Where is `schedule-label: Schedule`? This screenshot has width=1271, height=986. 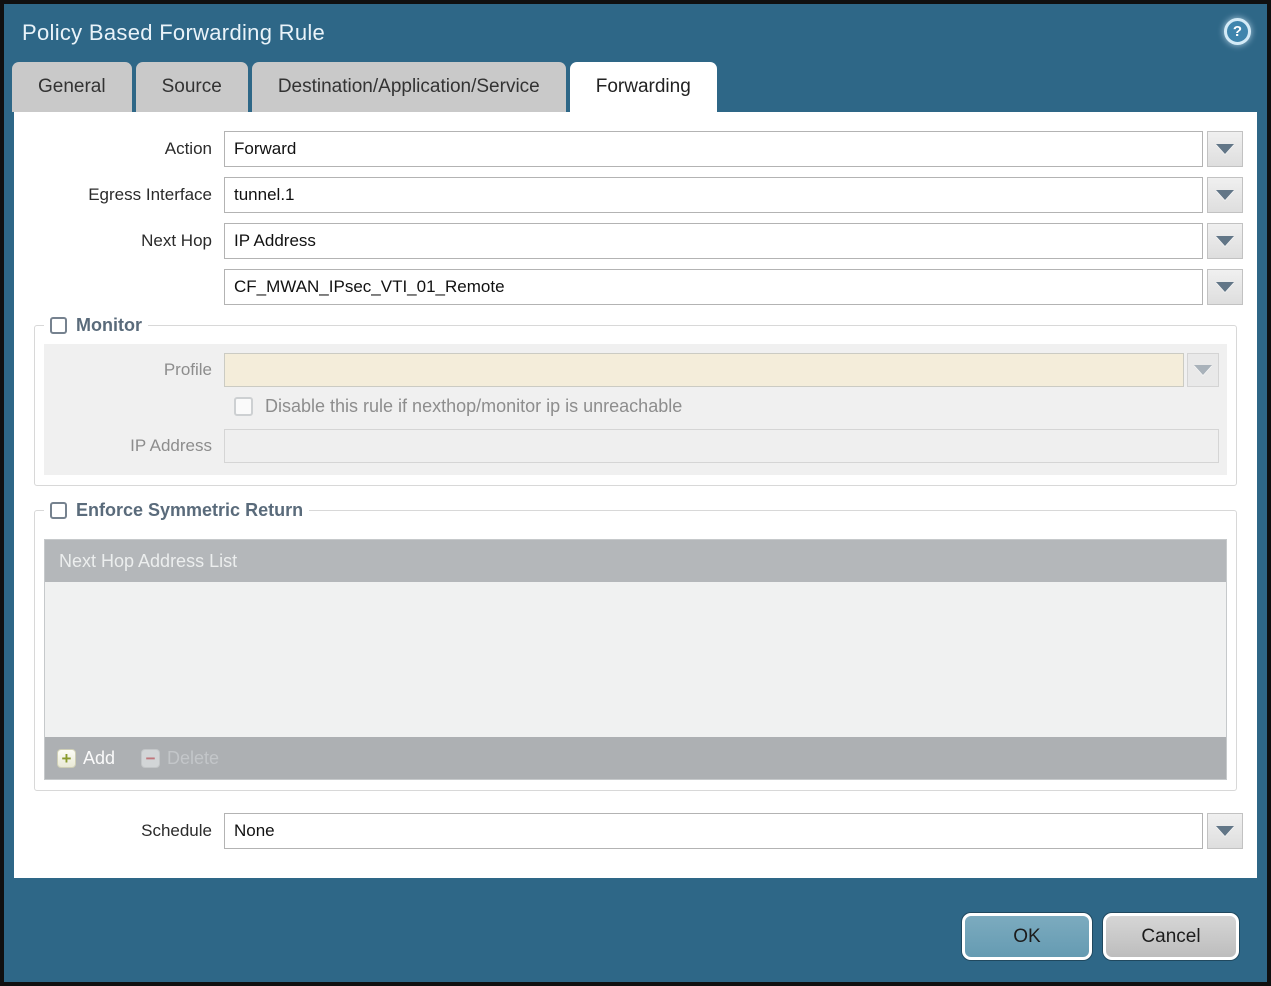 schedule-label: Schedule is located at coordinates (176, 830).